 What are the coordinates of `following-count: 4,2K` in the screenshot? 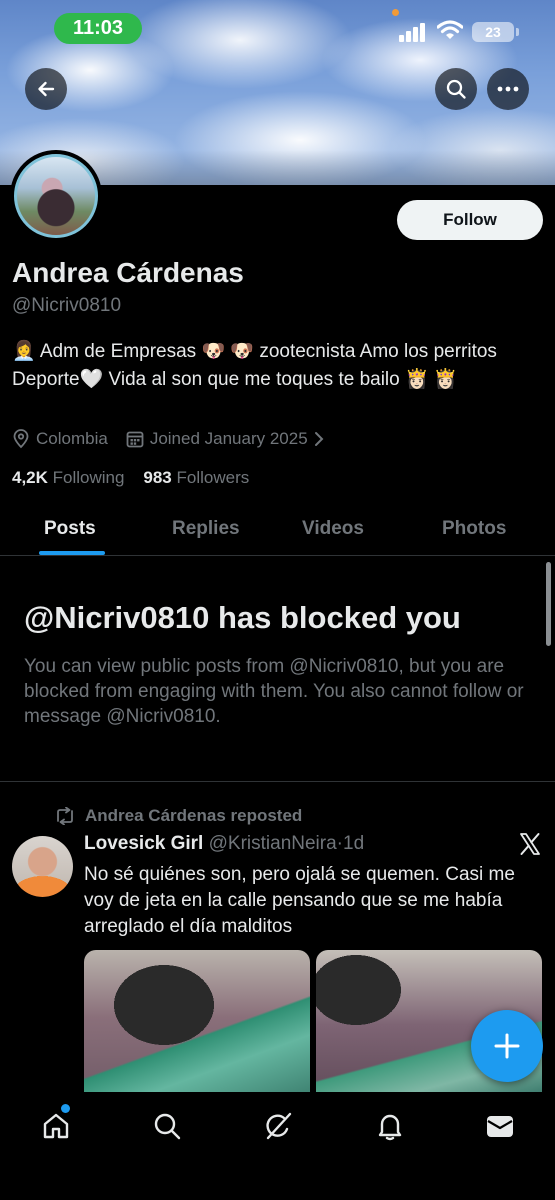 It's located at (30, 477).